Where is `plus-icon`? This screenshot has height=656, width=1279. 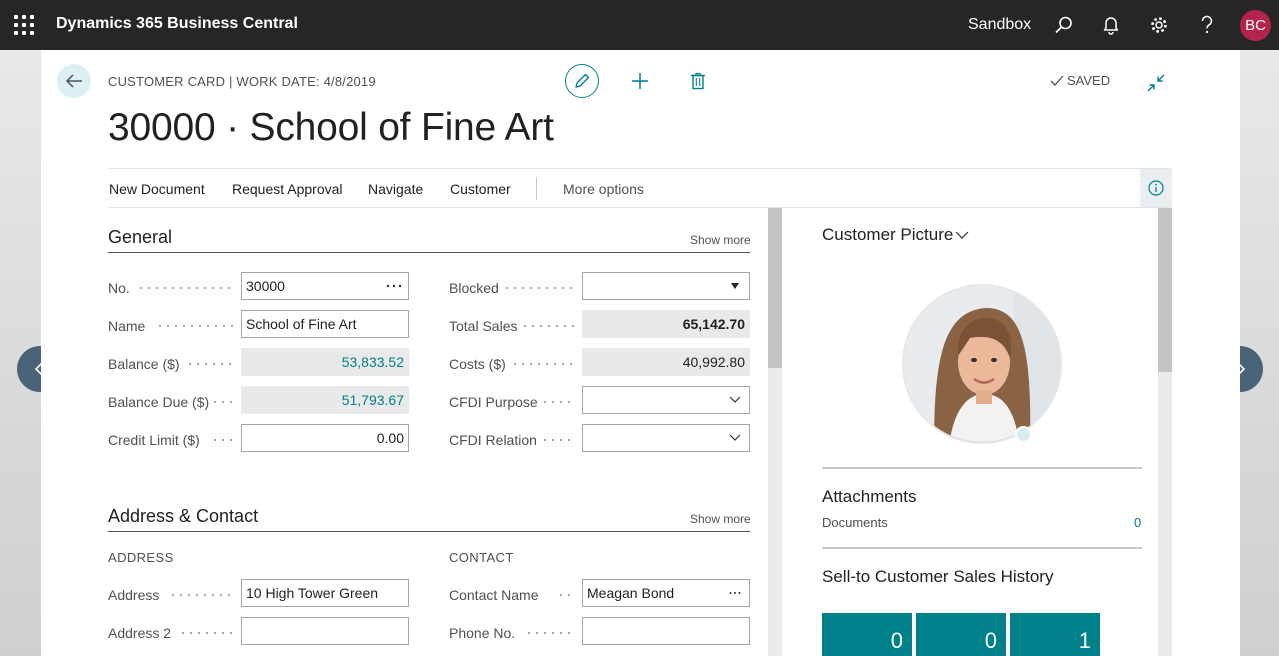
plus-icon is located at coordinates (640, 81).